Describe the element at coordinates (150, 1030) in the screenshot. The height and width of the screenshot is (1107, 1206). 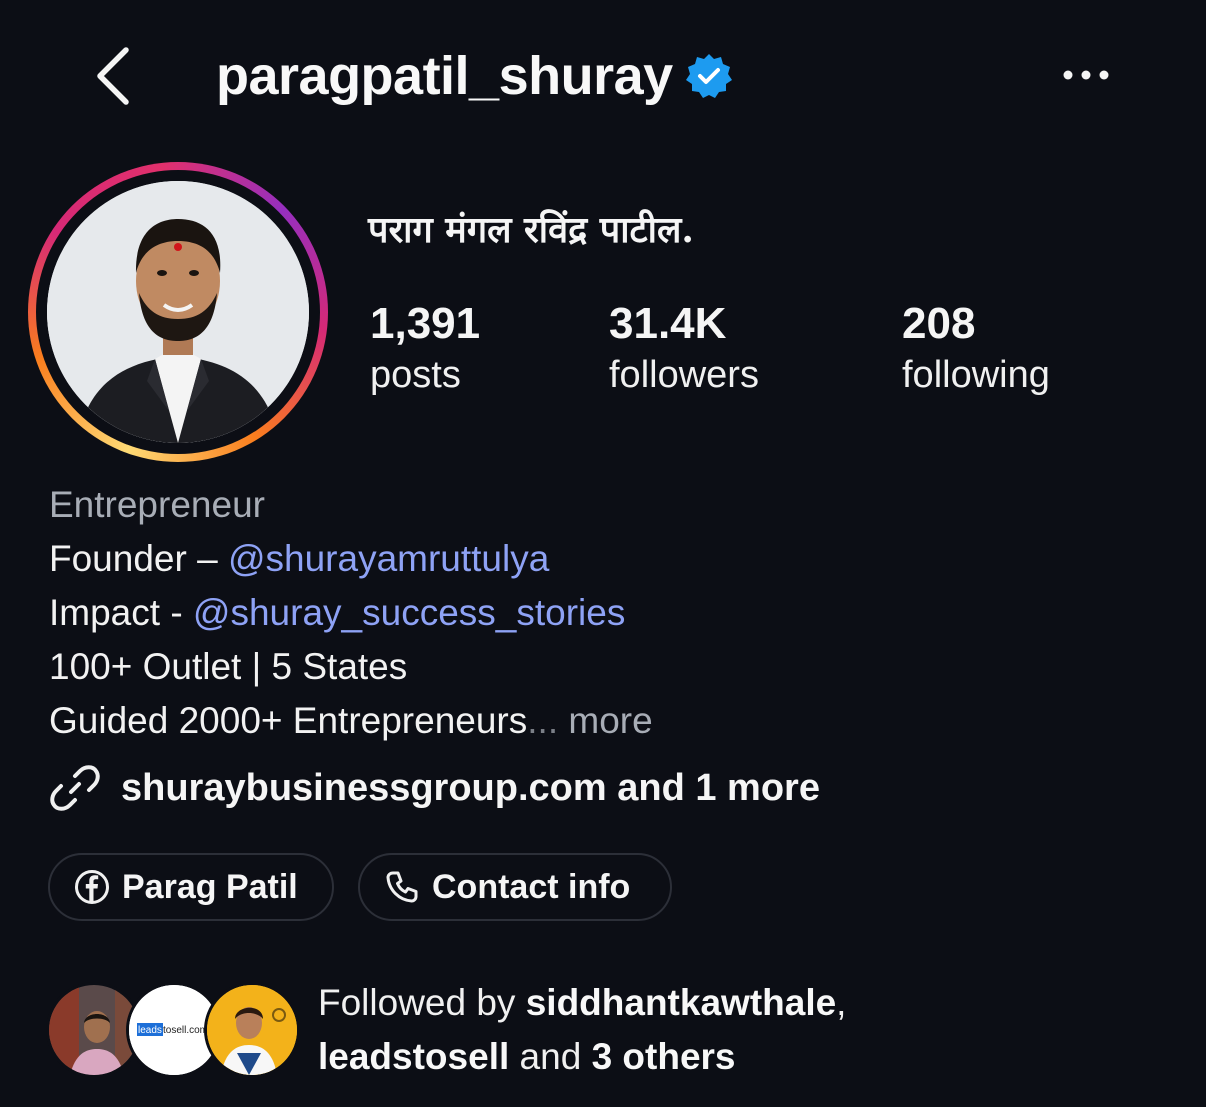
I see `svg-text: leads` at that location.